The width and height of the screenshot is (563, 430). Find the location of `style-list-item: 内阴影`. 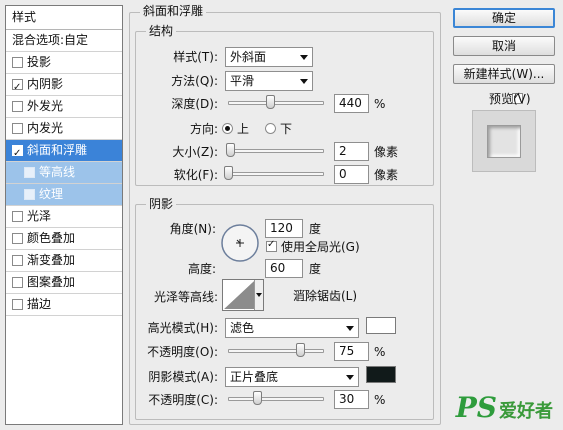

style-list-item: 内阴影 is located at coordinates (64, 86).